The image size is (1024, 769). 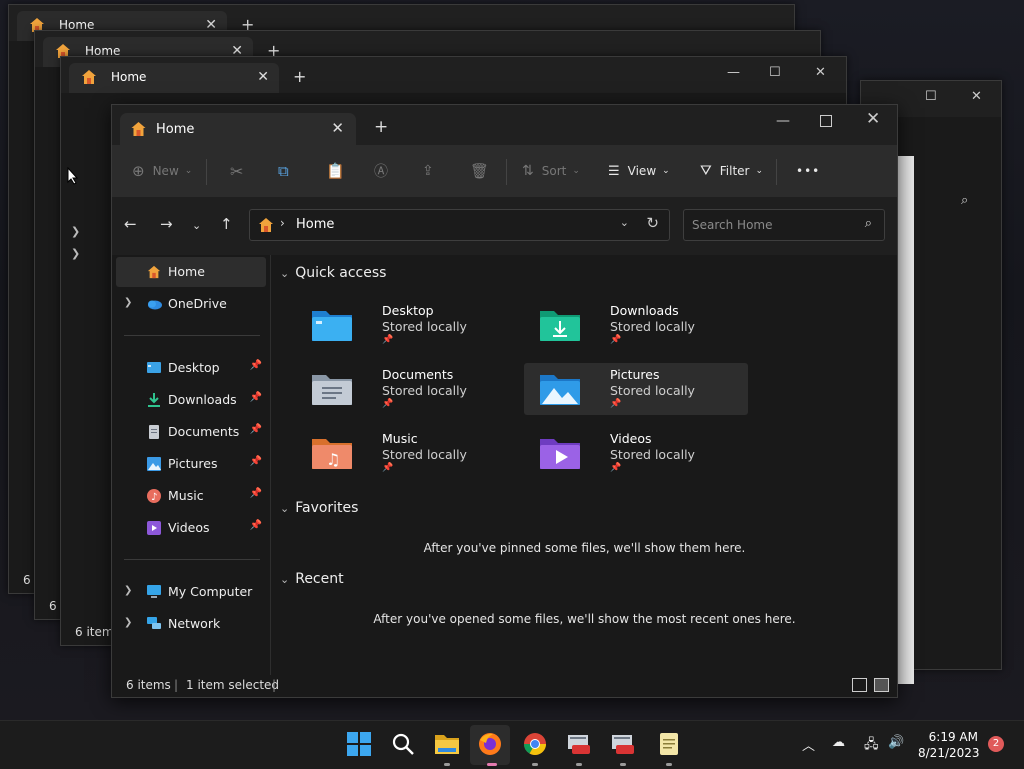 I want to click on sidebar-item-my-computer: ❯ My Computer, so click(x=191, y=592).